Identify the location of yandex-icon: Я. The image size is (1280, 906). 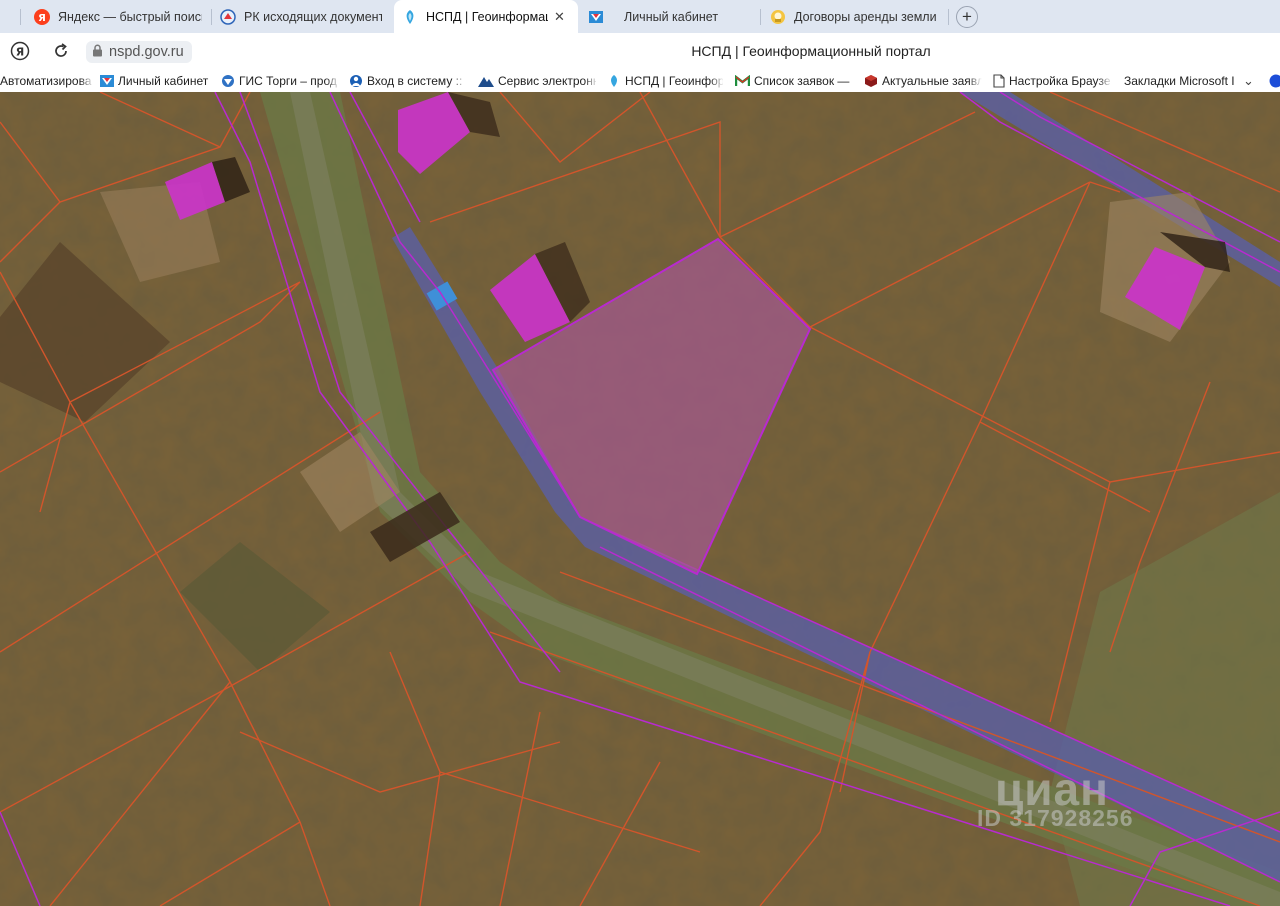
(42, 16).